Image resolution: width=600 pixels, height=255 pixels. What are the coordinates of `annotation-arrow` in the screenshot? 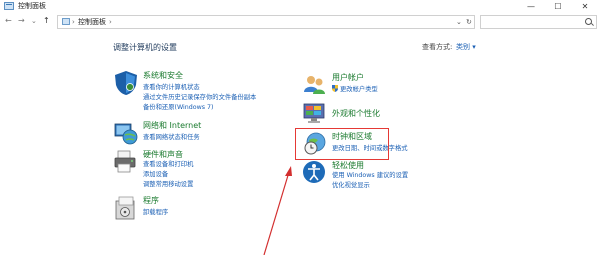 It's located at (277, 210).